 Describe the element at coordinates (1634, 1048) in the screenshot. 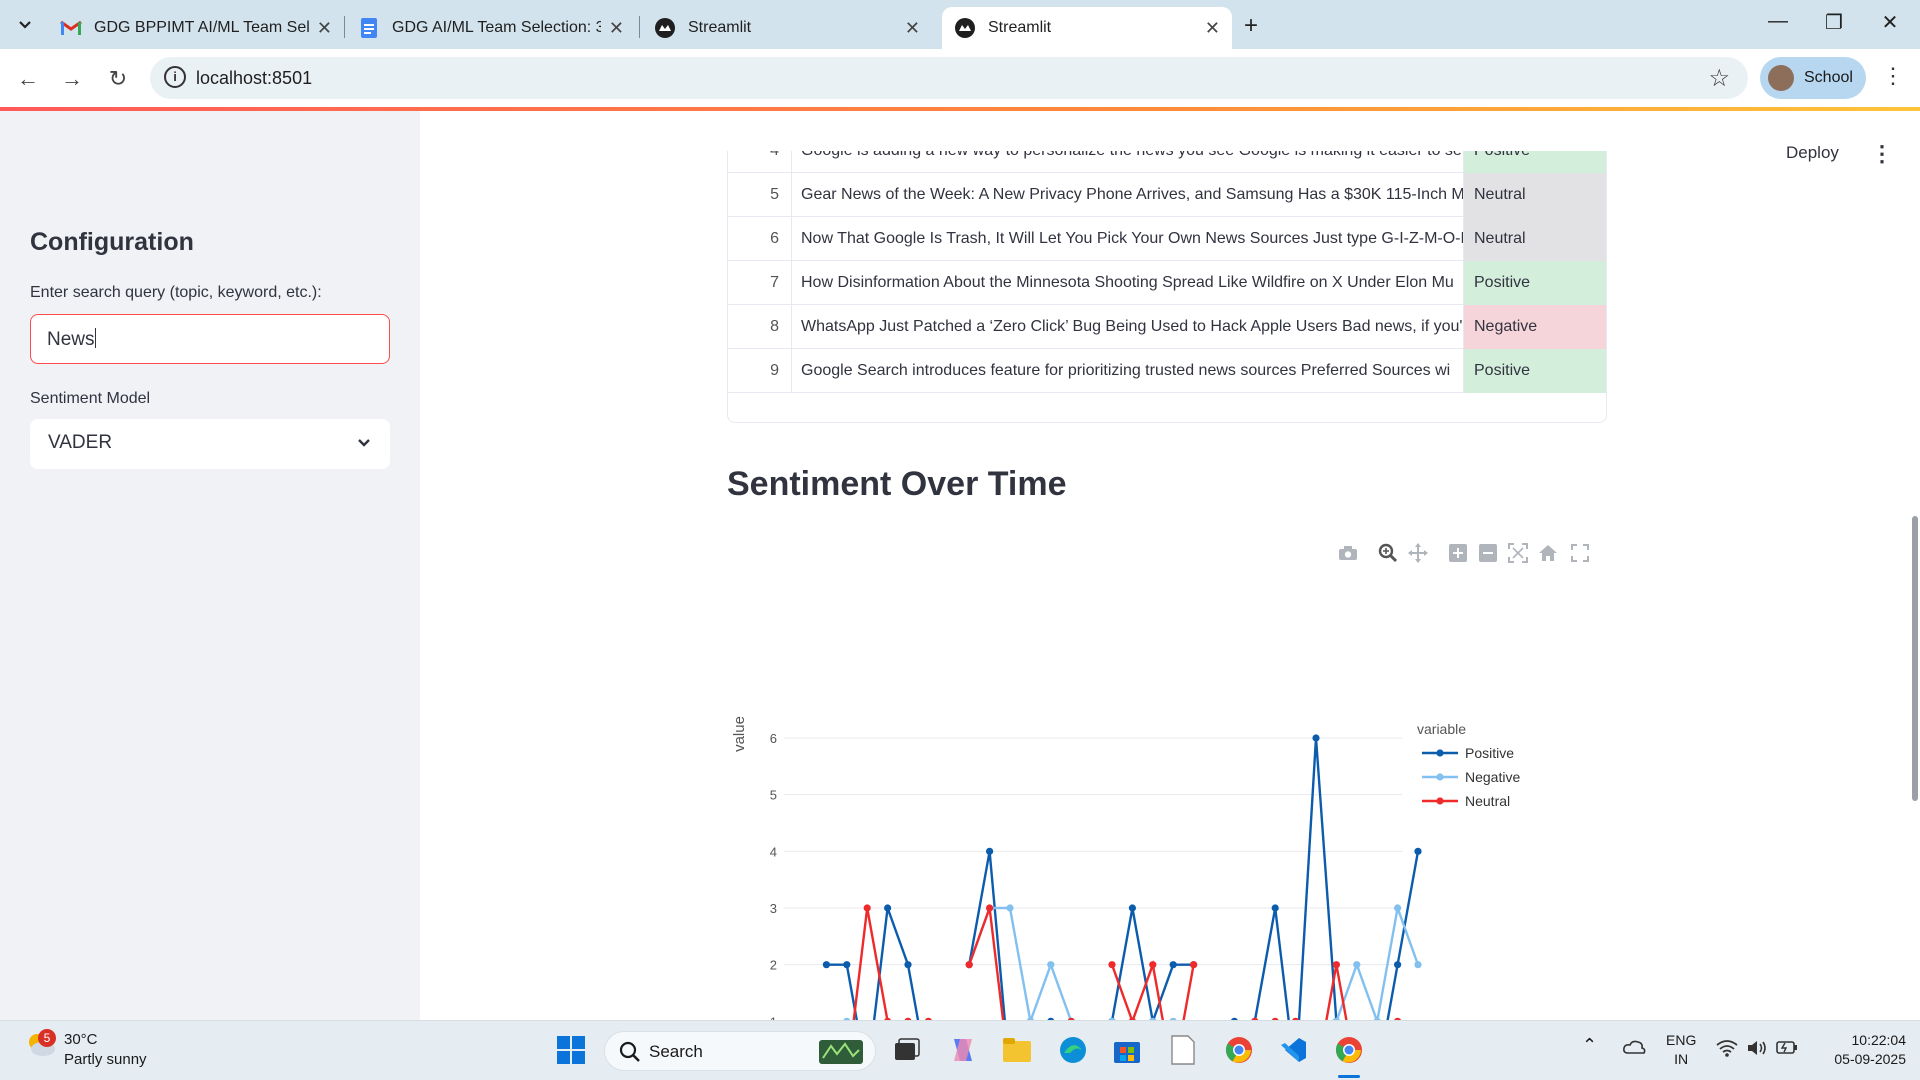

I see `onedrive-icon` at that location.